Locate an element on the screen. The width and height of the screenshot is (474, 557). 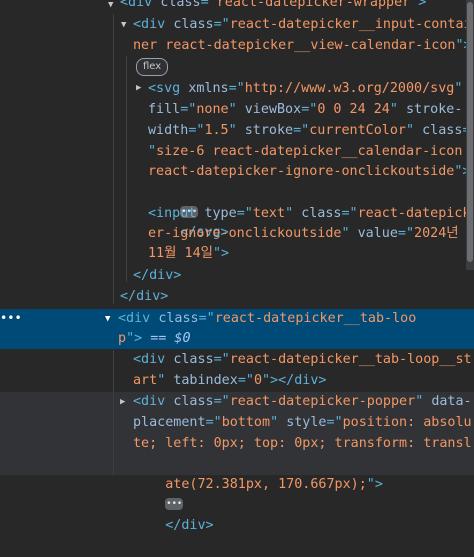
token-attr: stroke is located at coordinates (269, 130).